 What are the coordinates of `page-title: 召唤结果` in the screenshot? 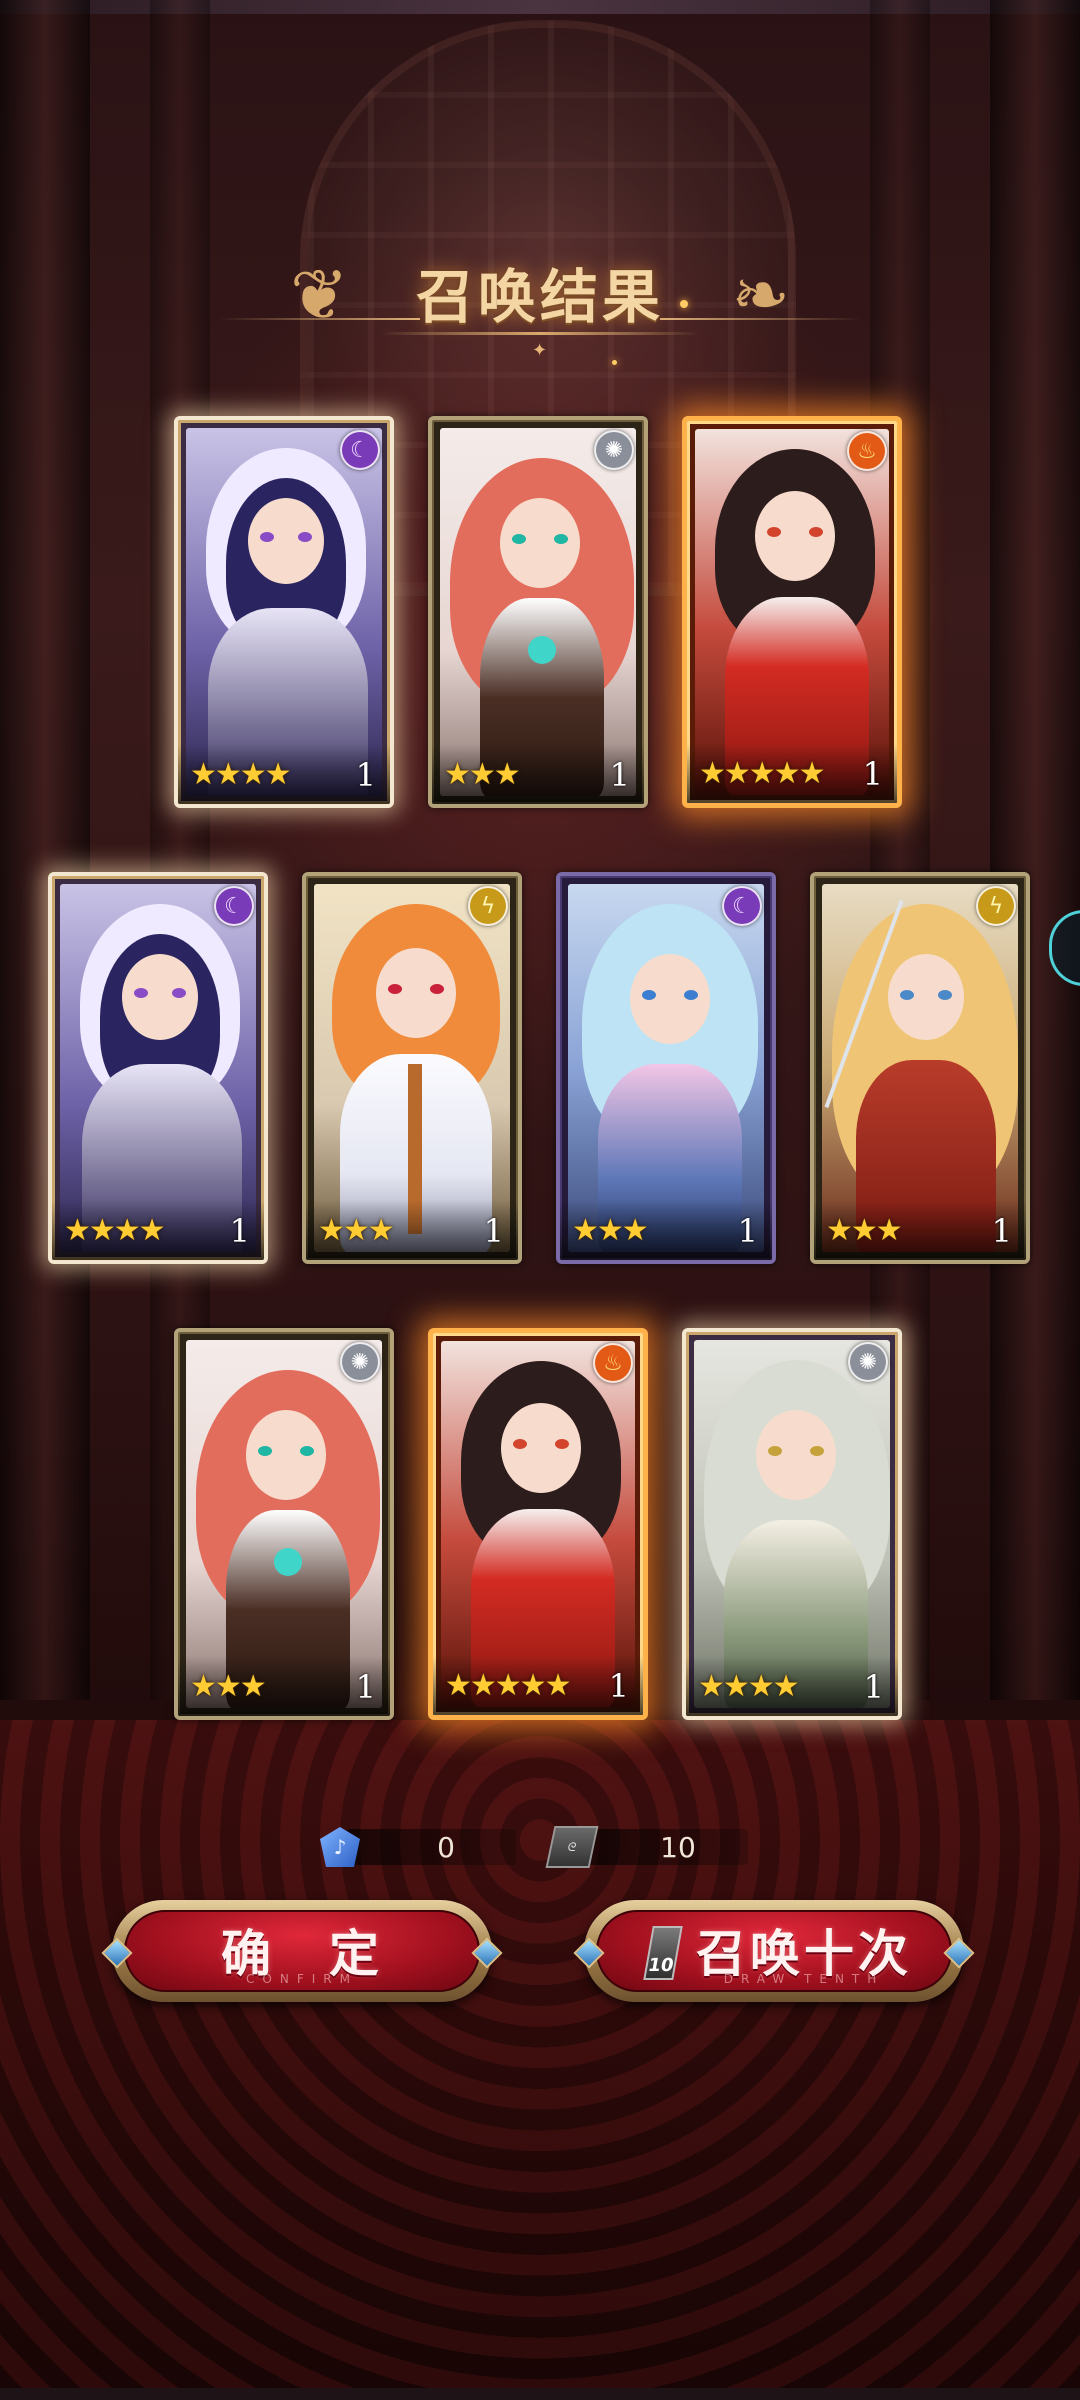 It's located at (539, 297).